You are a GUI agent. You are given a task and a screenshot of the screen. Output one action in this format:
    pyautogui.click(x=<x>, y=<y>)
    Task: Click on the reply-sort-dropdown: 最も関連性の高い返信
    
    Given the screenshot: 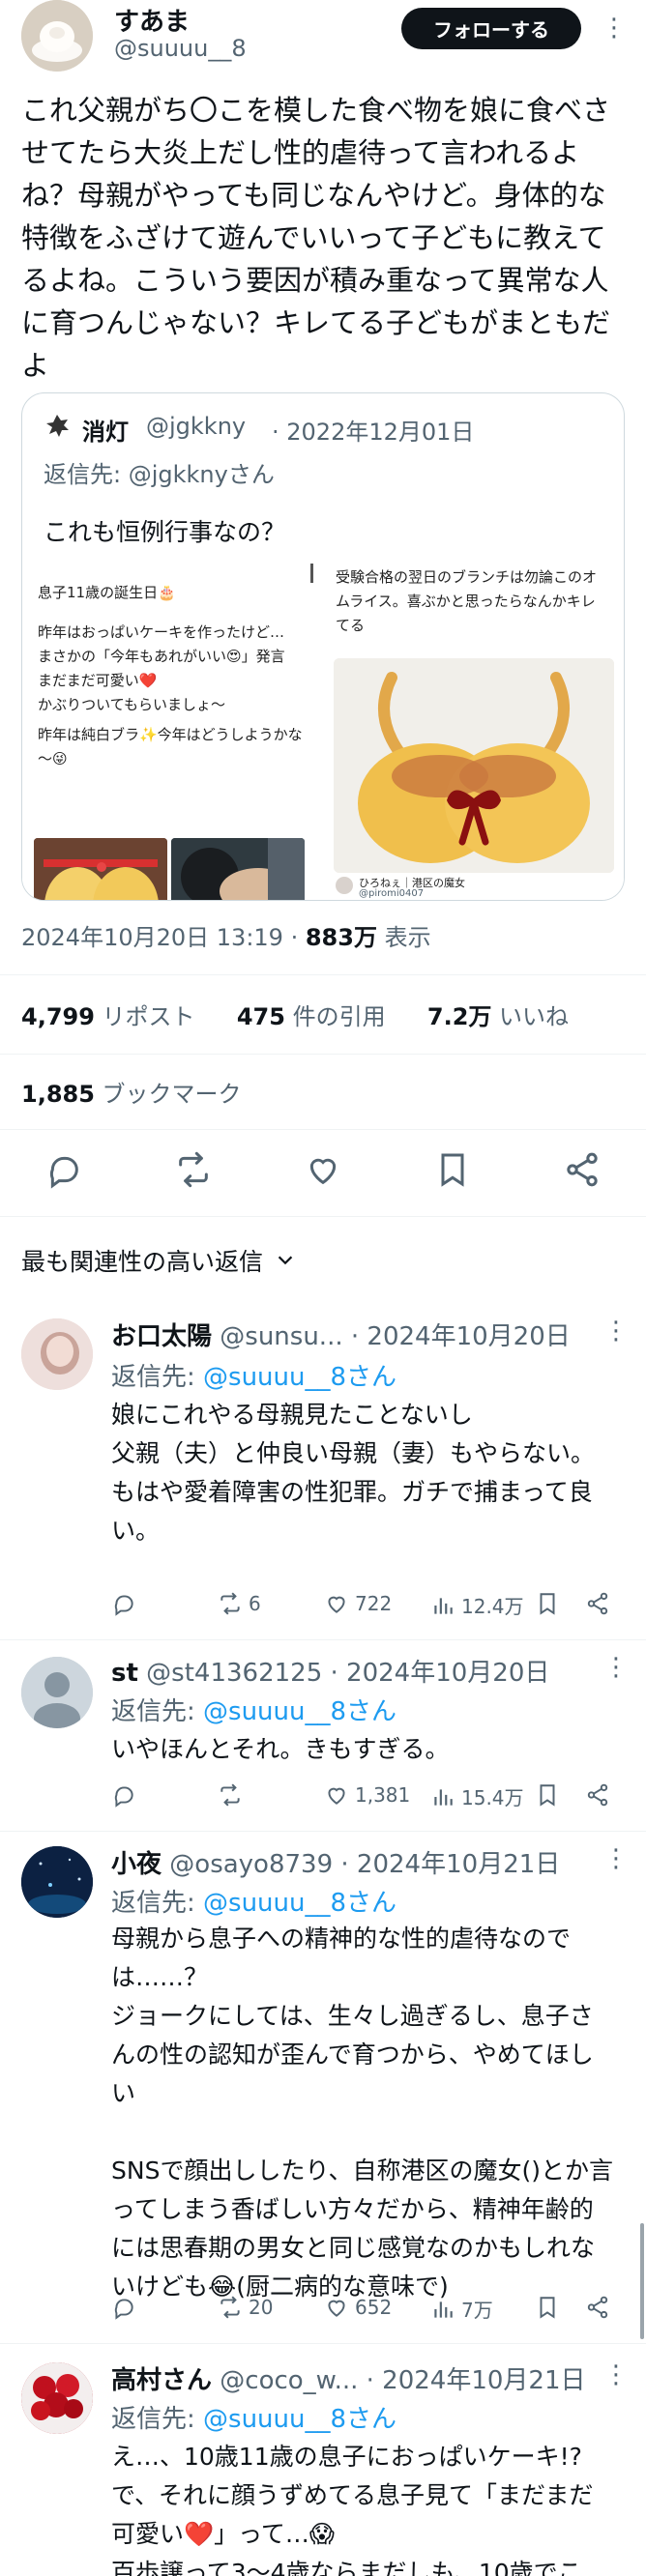 What is the action you would take?
    pyautogui.click(x=158, y=1261)
    